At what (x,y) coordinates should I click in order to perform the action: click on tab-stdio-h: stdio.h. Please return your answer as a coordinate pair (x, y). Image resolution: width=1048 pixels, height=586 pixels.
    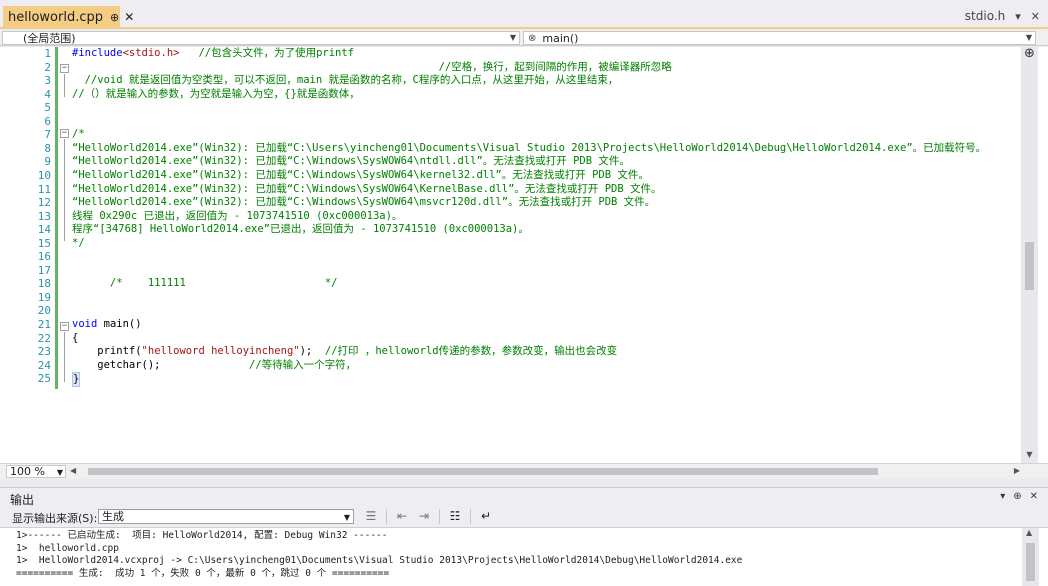
    Looking at the image, I should click on (985, 16).